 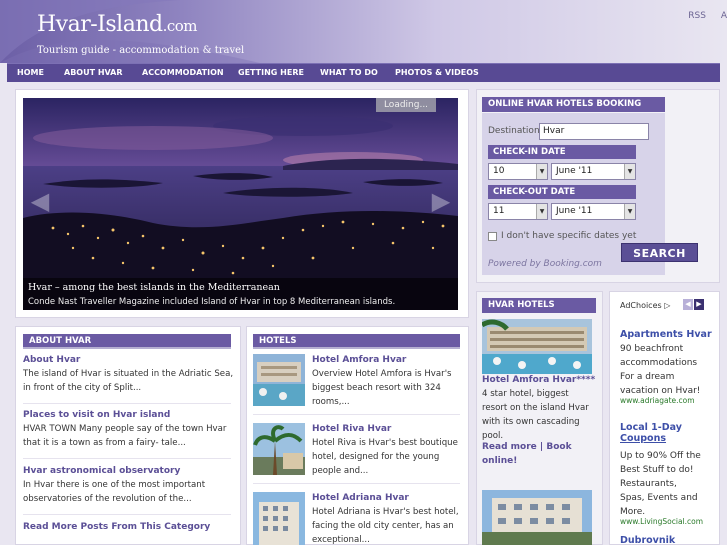 What do you see at coordinates (96, 415) in the screenshot?
I see `about-item-title: Places to visit on Hvar island` at bounding box center [96, 415].